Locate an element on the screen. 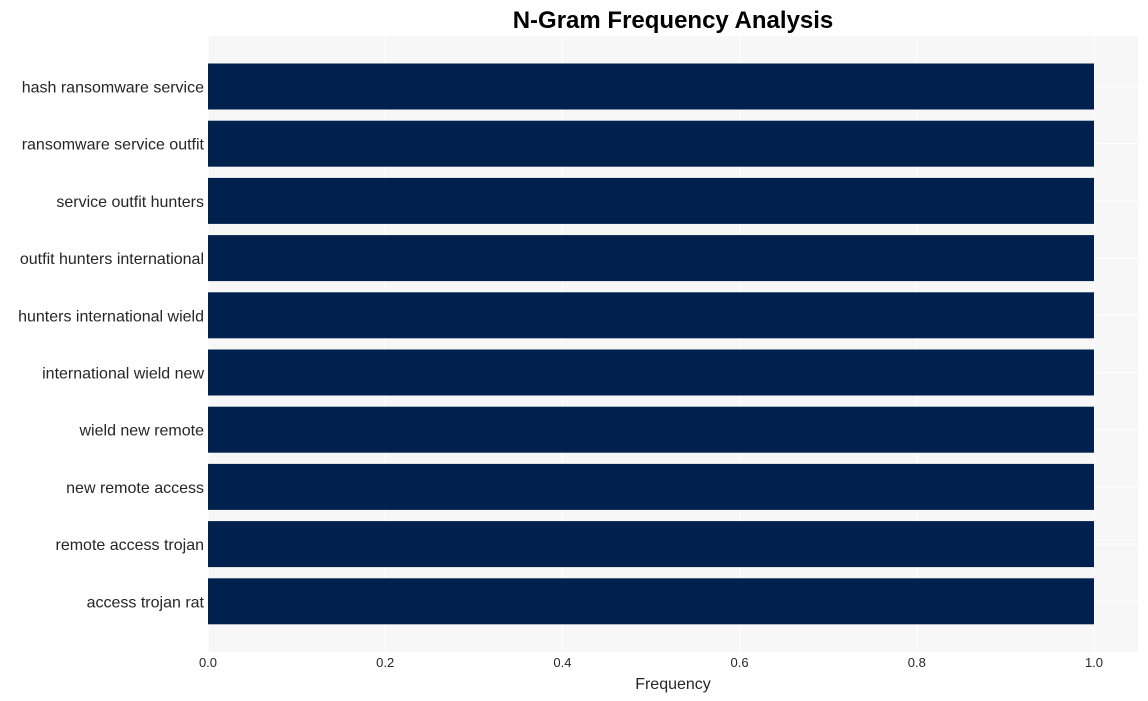 The height and width of the screenshot is (701, 1148). x-tick-label: 0.4 is located at coordinates (562, 662).